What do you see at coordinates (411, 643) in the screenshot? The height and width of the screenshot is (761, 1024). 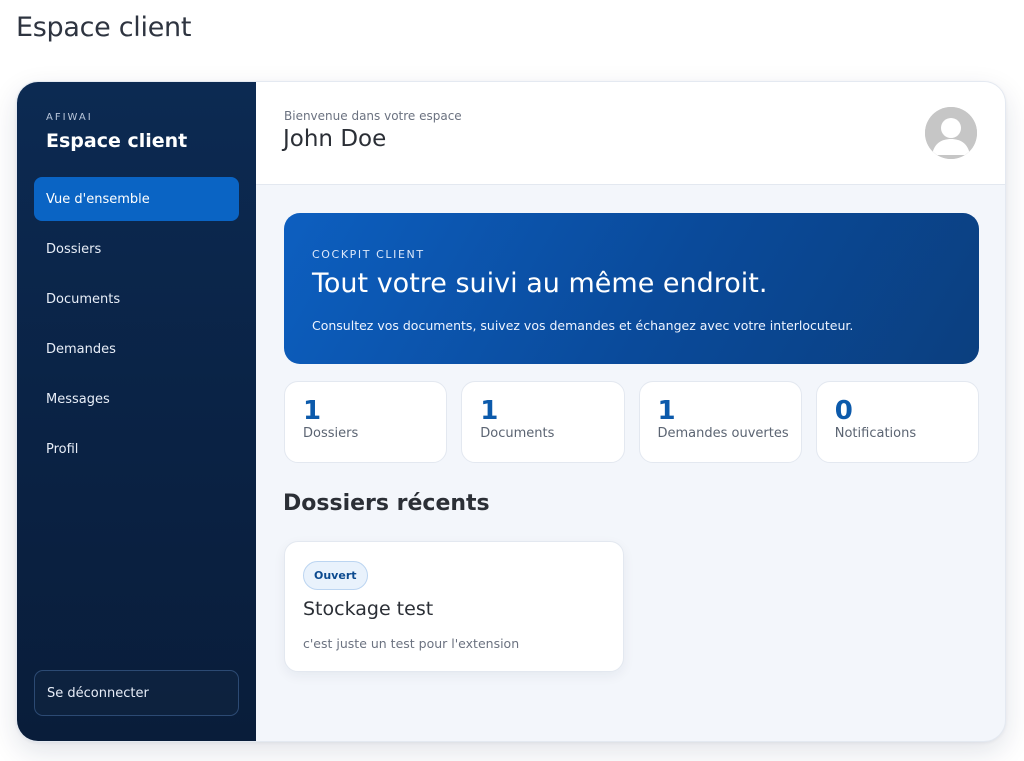 I see `dossier-description: c'est juste un test pour l'extension` at bounding box center [411, 643].